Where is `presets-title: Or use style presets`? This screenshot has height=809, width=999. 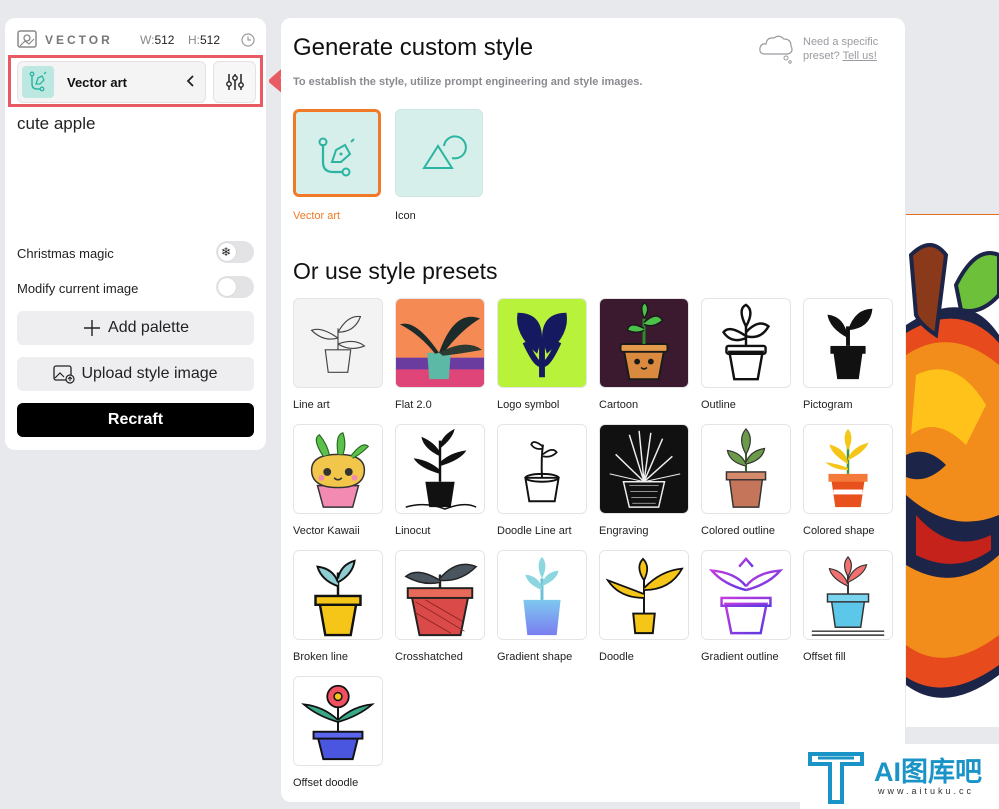
presets-title: Or use style presets is located at coordinates (395, 271).